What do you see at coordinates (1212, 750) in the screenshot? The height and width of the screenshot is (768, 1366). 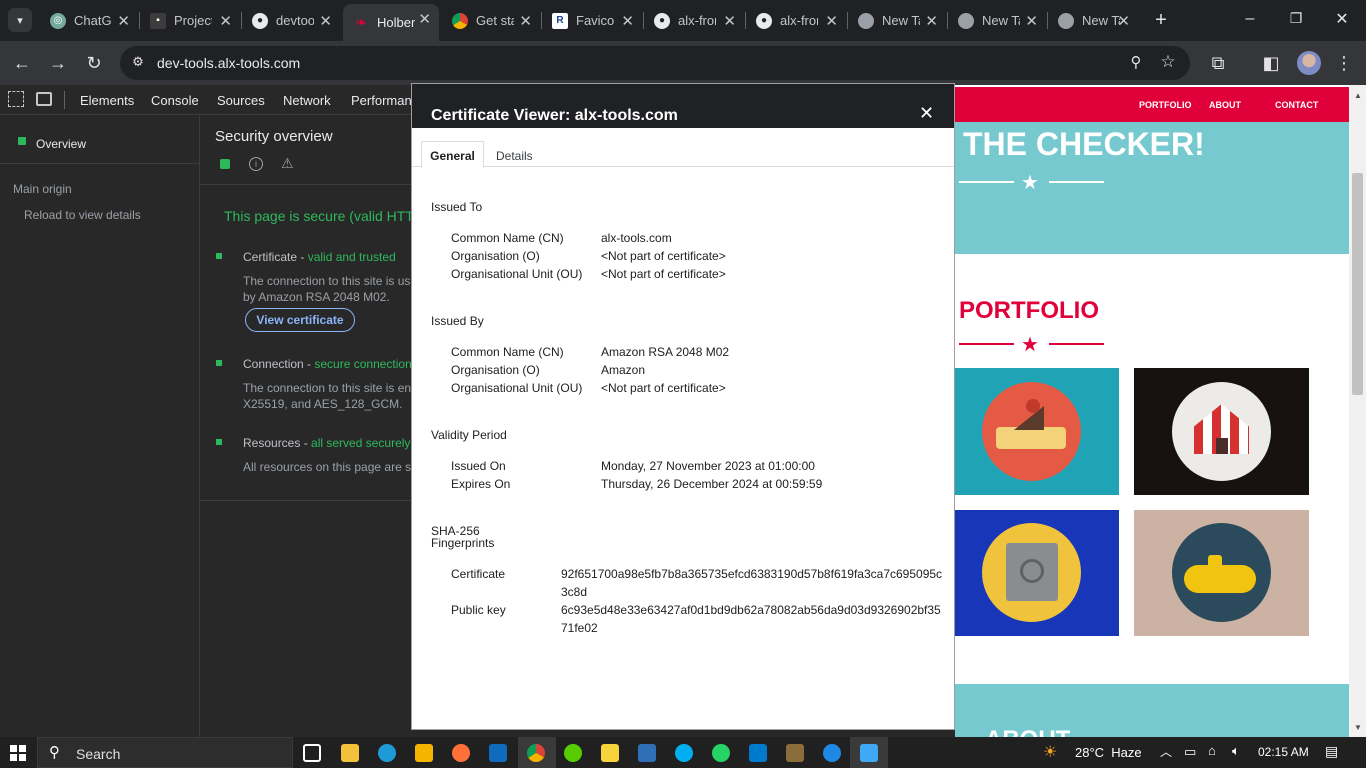 I see `network-icon: ⌂` at bounding box center [1212, 750].